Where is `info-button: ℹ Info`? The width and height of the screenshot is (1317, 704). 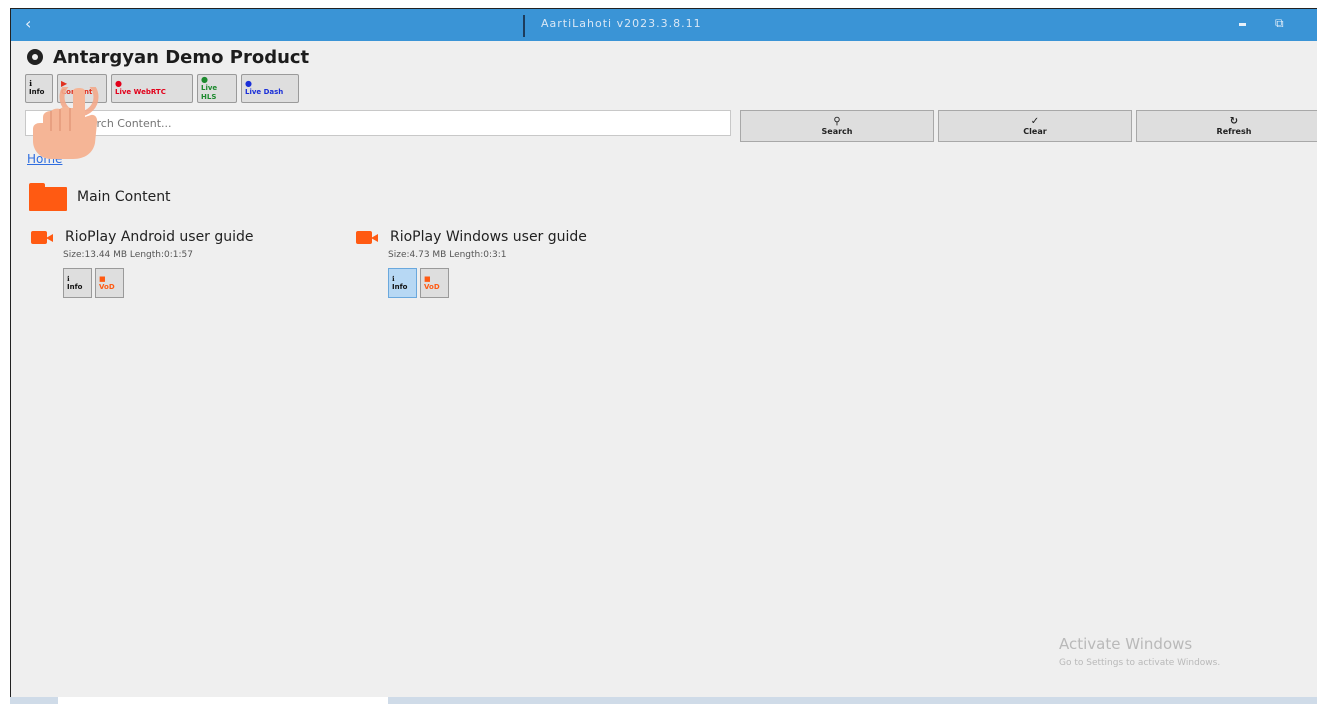
info-button: ℹ Info is located at coordinates (39, 88).